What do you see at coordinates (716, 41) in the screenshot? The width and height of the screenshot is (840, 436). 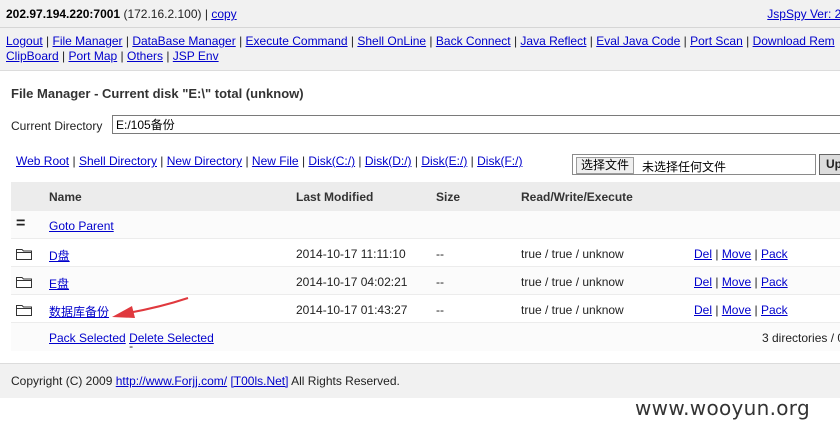 I see `menu-port-scan: Port Scan` at bounding box center [716, 41].